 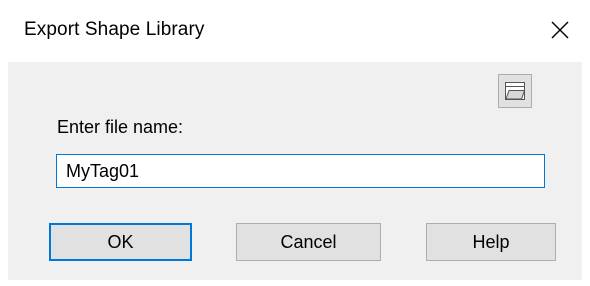 I want to click on help-button: Help, so click(x=491, y=242).